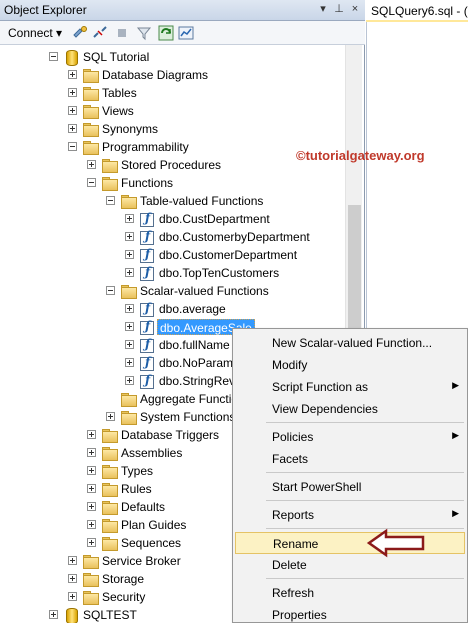 This screenshot has width=468, height=623. Describe the element at coordinates (350, 365) in the screenshot. I see `menu-item-modify: Modify` at that location.